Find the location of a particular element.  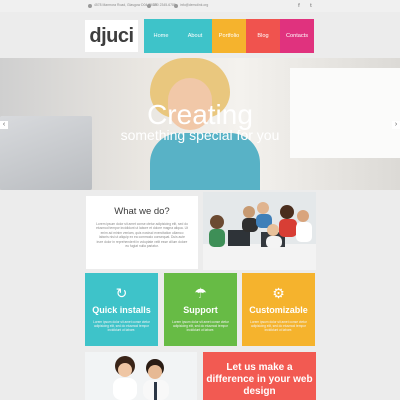

umbrella-icon: ☂ is located at coordinates (200, 293).